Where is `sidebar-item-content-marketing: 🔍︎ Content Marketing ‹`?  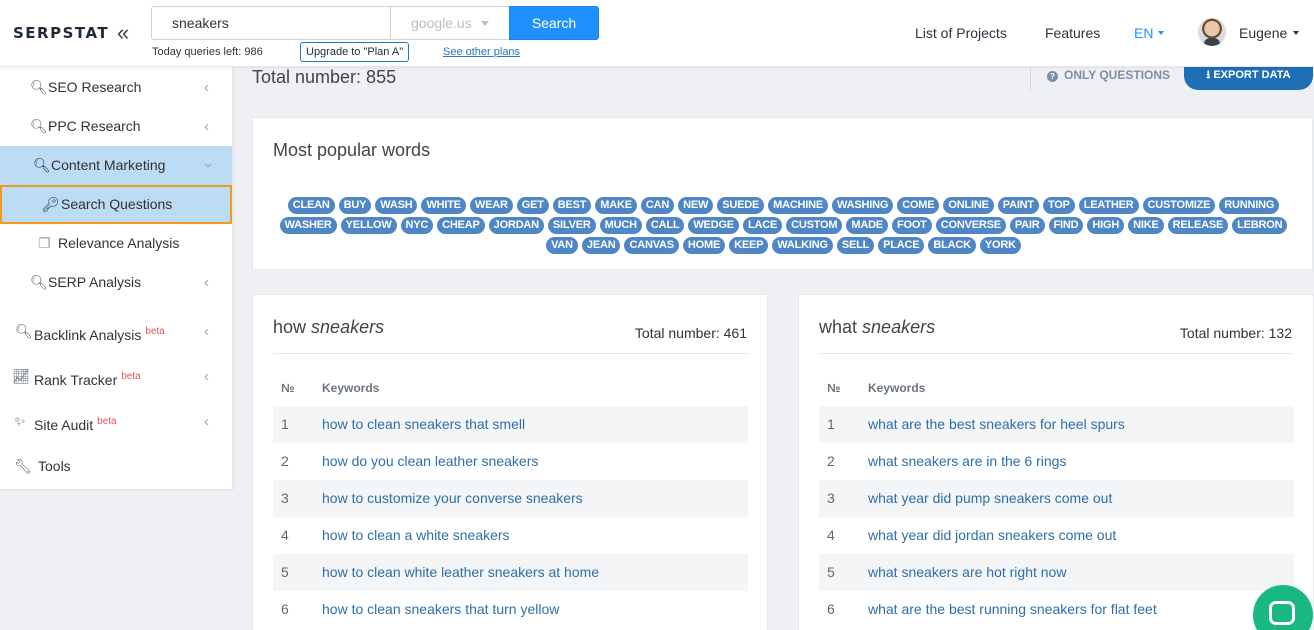
sidebar-item-content-marketing: 🔍︎ Content Marketing ‹ is located at coordinates (116, 165).